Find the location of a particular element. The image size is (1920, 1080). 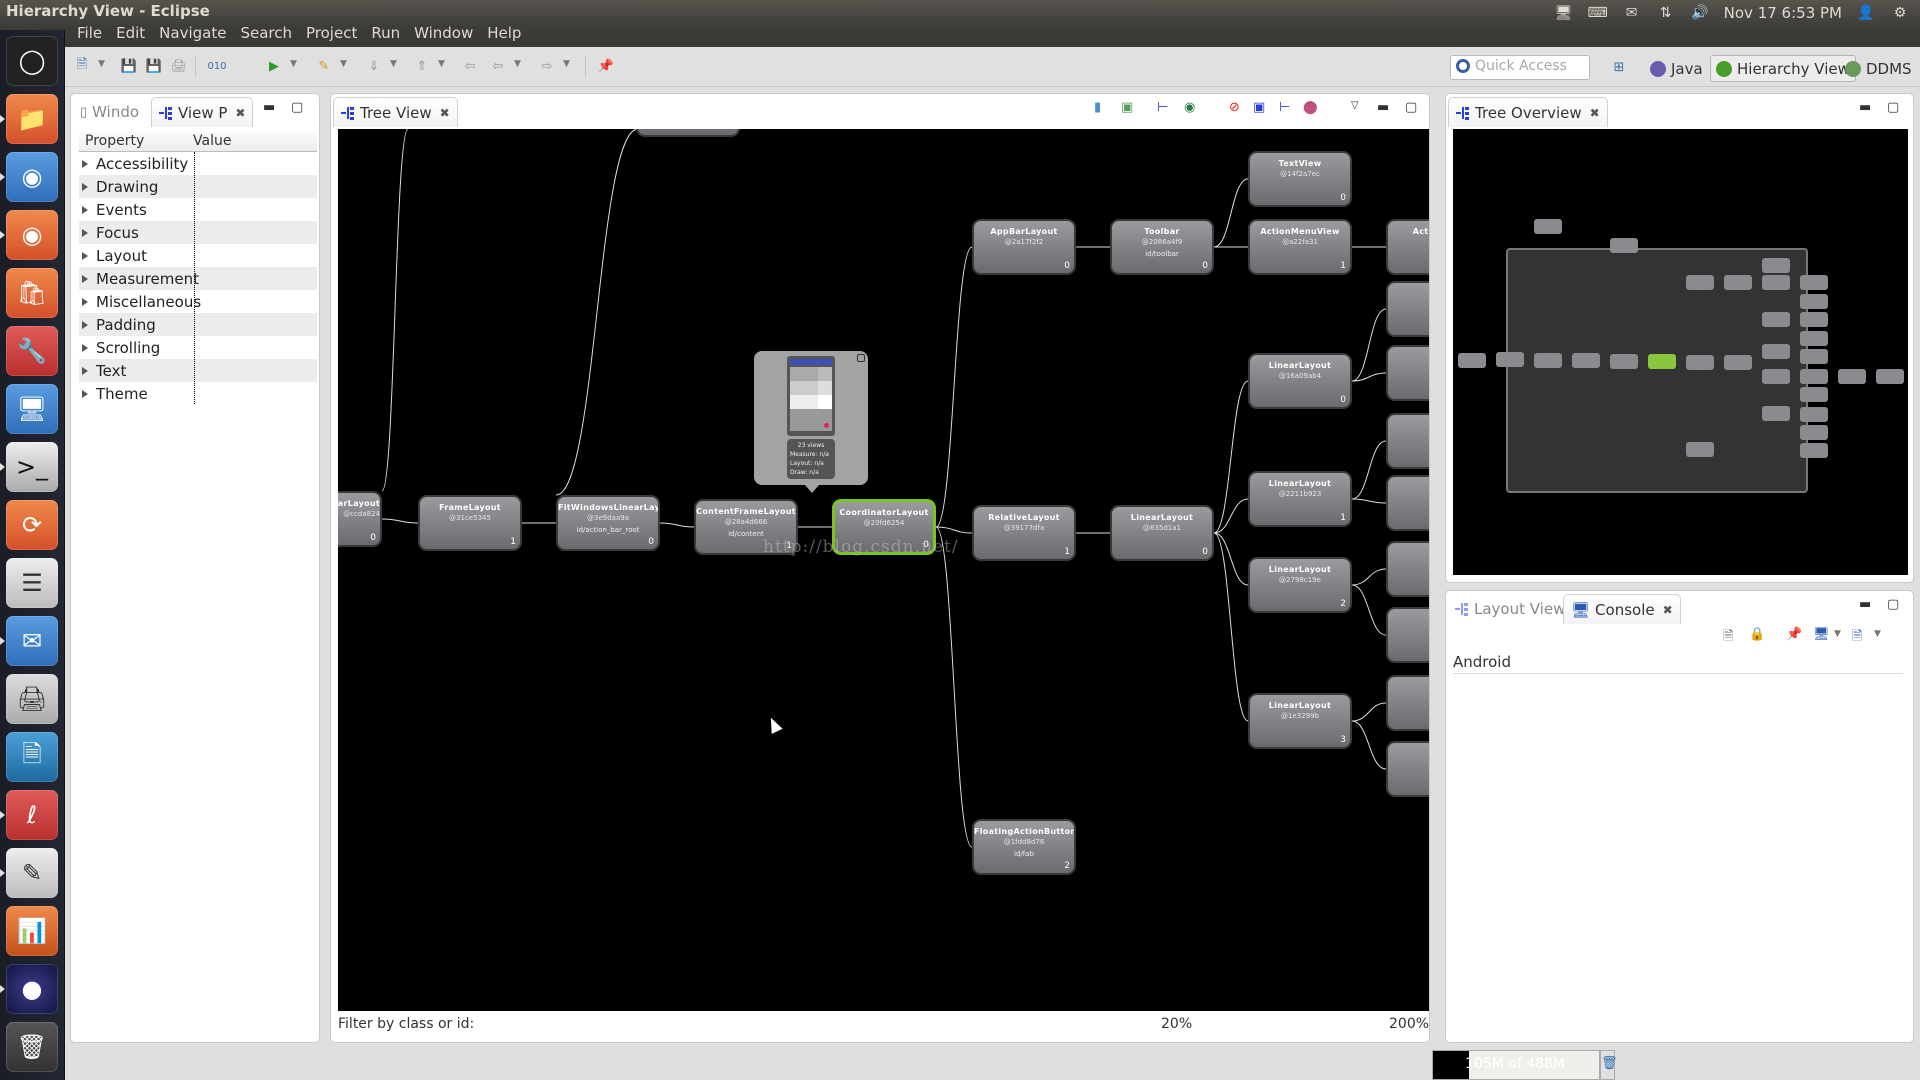

thunderbird-icon: ✉ is located at coordinates (32, 641).